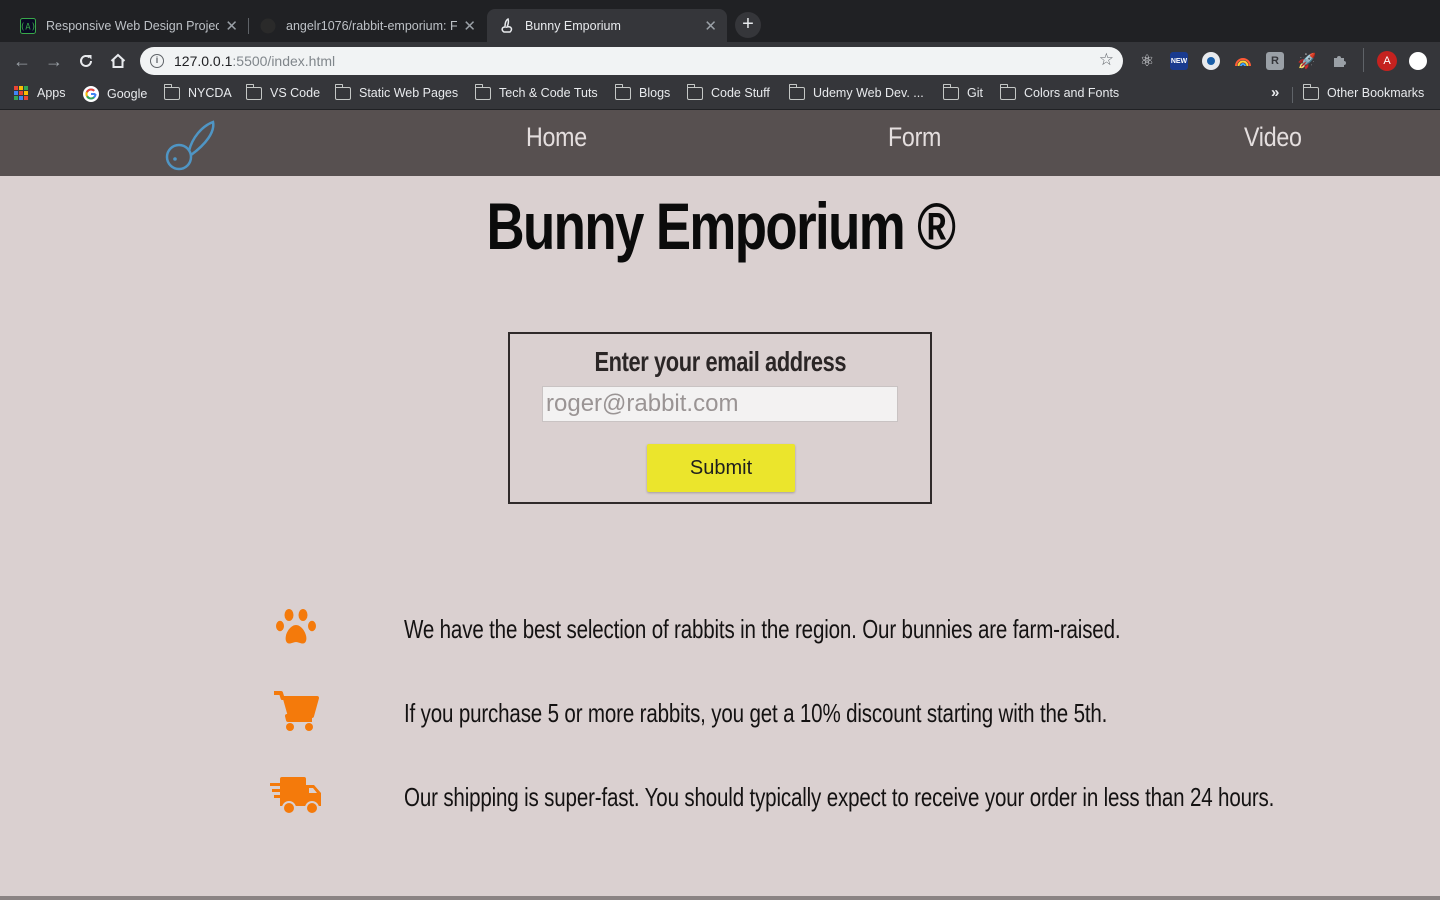  What do you see at coordinates (1363, 60) in the screenshot?
I see `toolbar-divider` at bounding box center [1363, 60].